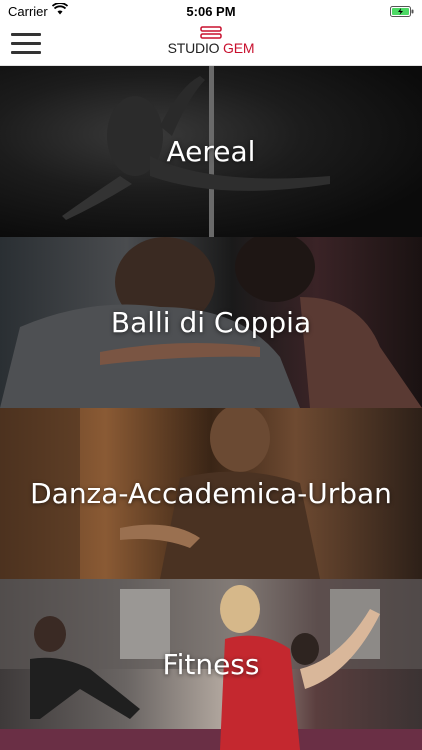 This screenshot has height=750, width=422. I want to click on battery-charging-icon, so click(402, 11).